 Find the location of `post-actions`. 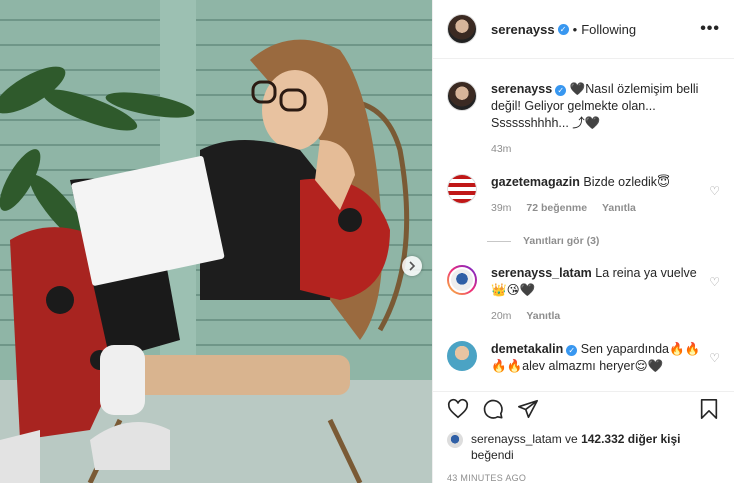

post-actions is located at coordinates (583, 408).